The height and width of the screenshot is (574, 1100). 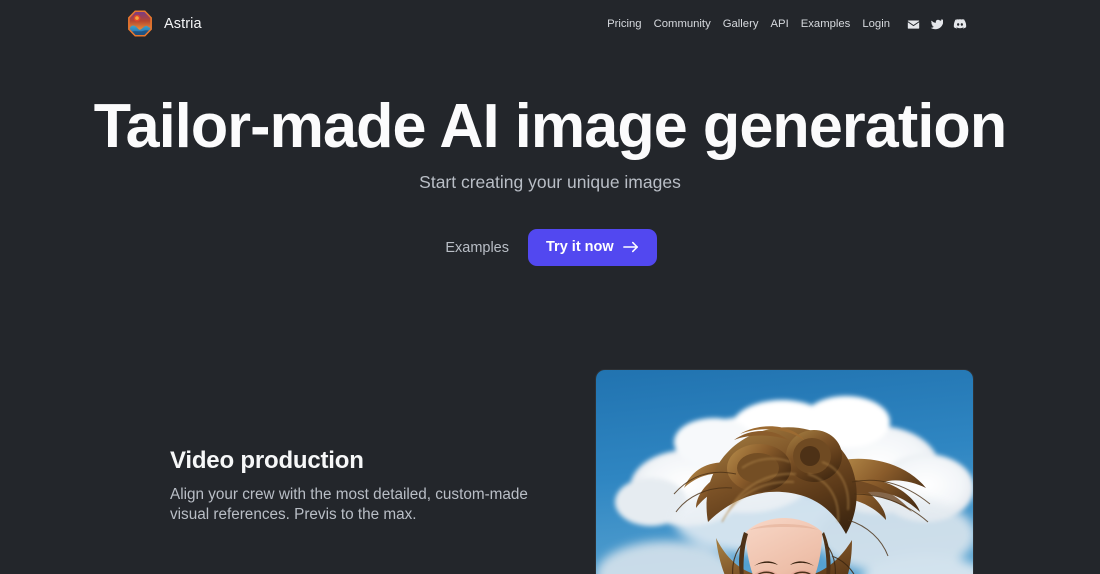 I want to click on try-it-now-button: Try it now, so click(x=592, y=247).